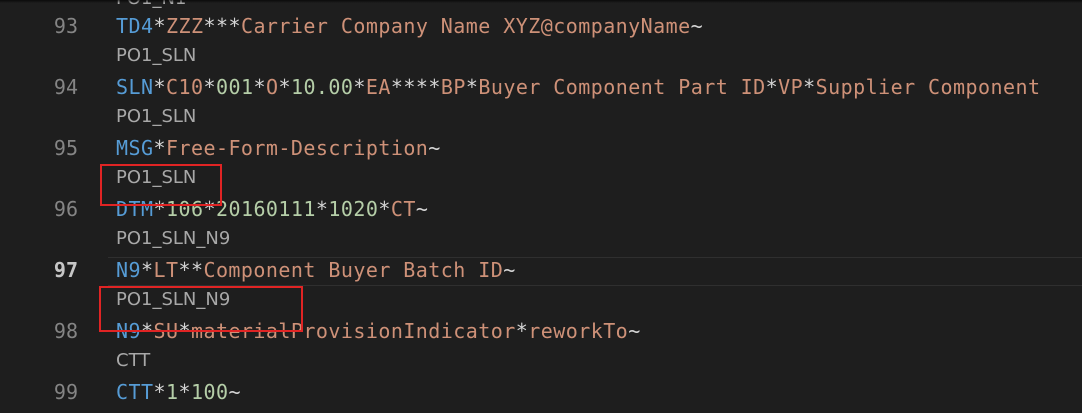 Image resolution: width=1082 pixels, height=413 pixels. What do you see at coordinates (173, 238) in the screenshot?
I see `segment-path-hint: PO1_SLN_N9` at bounding box center [173, 238].